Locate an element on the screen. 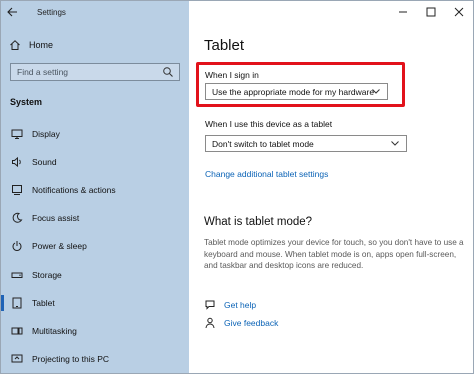  back-button is located at coordinates (12, 12).